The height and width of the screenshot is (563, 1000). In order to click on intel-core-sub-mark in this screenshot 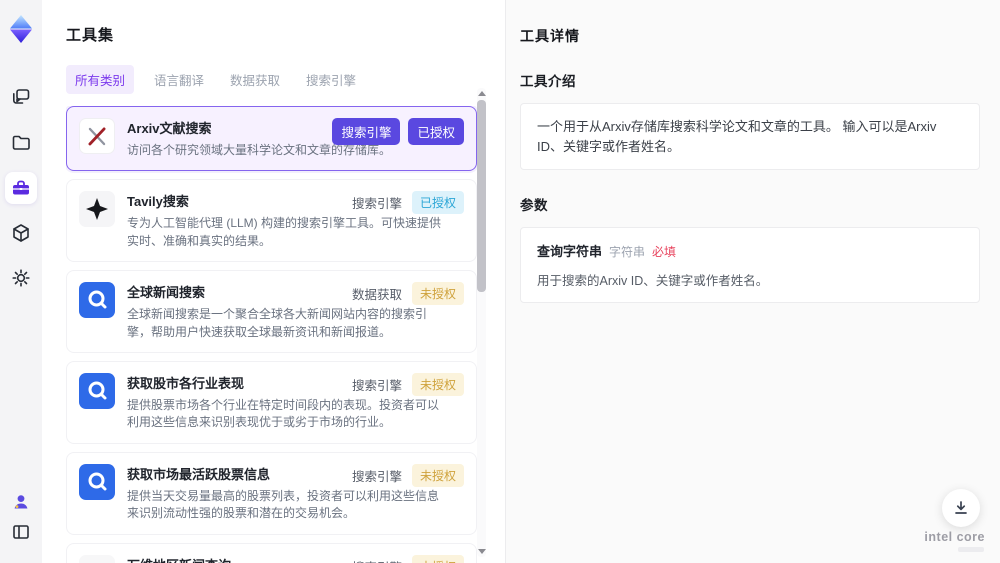, I will do `click(971, 549)`.